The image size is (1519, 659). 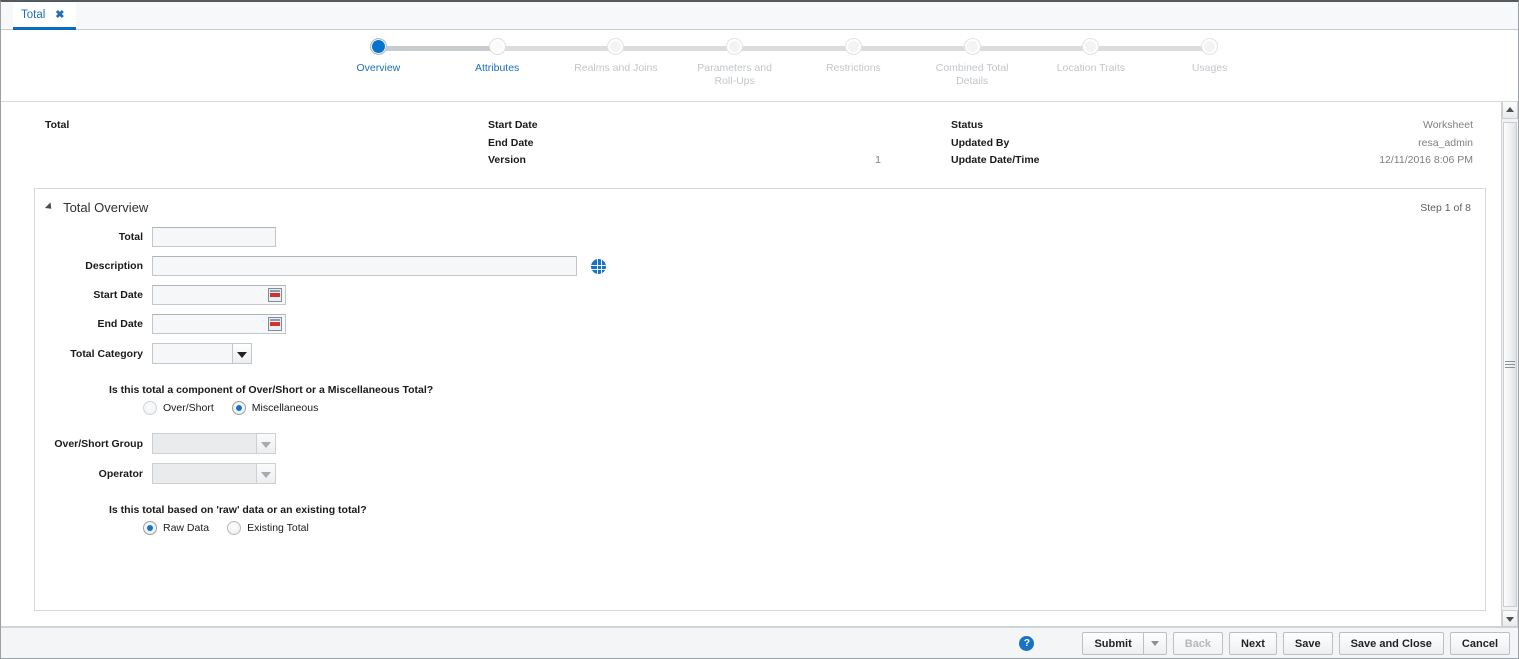 What do you see at coordinates (114, 266) in the screenshot?
I see `description-label: Description` at bounding box center [114, 266].